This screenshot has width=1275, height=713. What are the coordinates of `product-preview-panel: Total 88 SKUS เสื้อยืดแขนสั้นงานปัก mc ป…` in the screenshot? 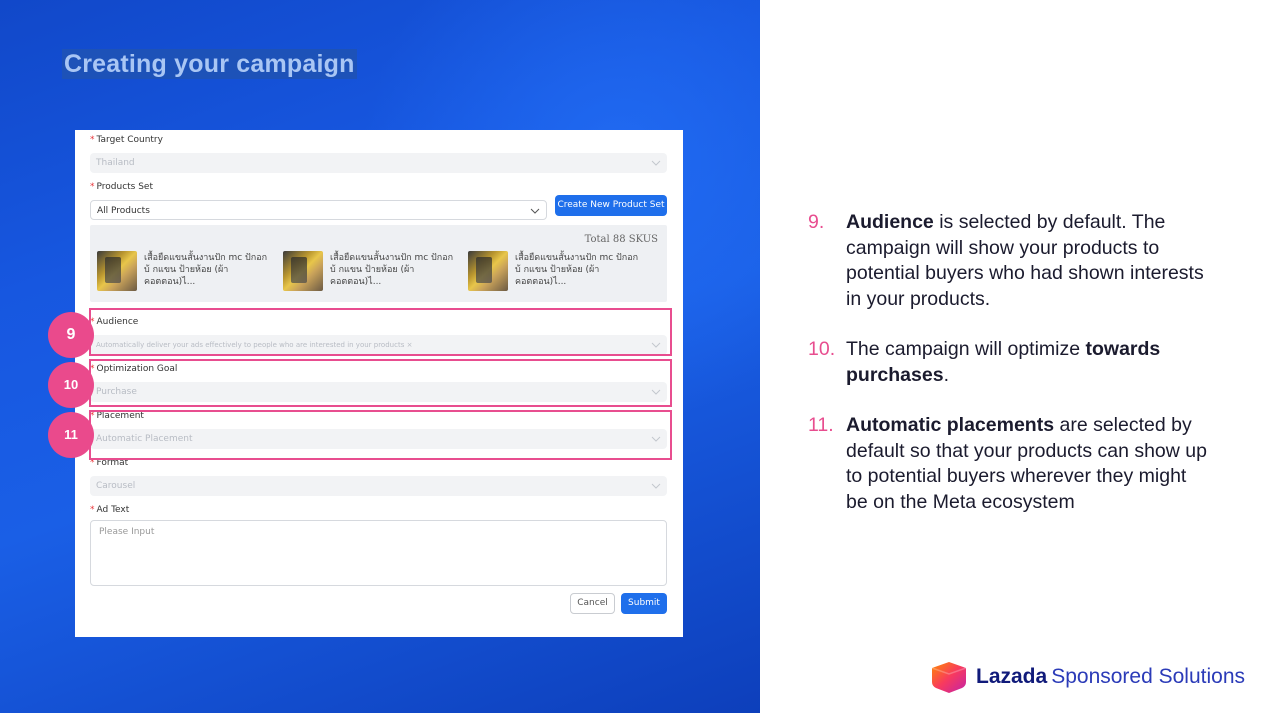 It's located at (378, 263).